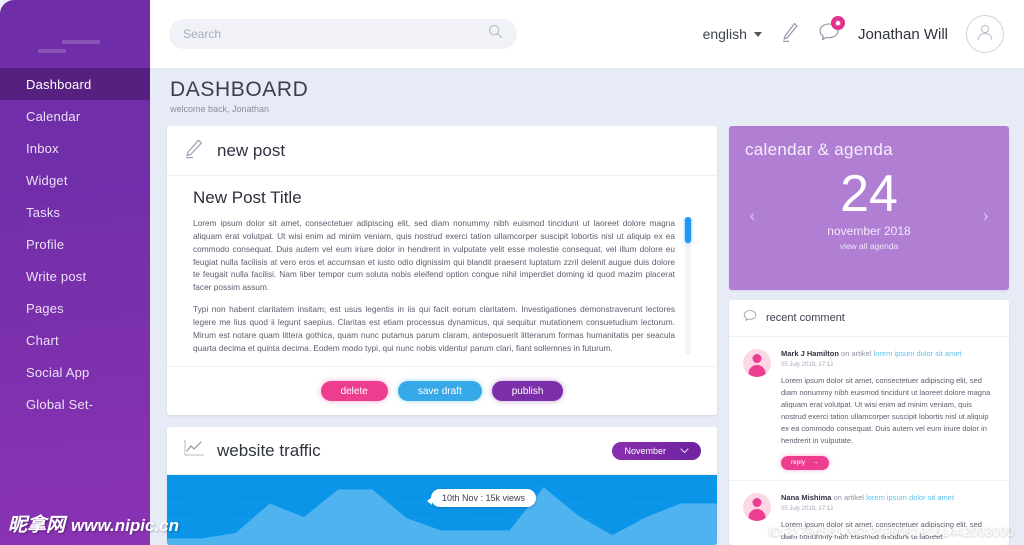 The height and width of the screenshot is (545, 1024). What do you see at coordinates (587, 97) in the screenshot?
I see `page-header: DASHBOARD welcome back, Jonathan` at bounding box center [587, 97].